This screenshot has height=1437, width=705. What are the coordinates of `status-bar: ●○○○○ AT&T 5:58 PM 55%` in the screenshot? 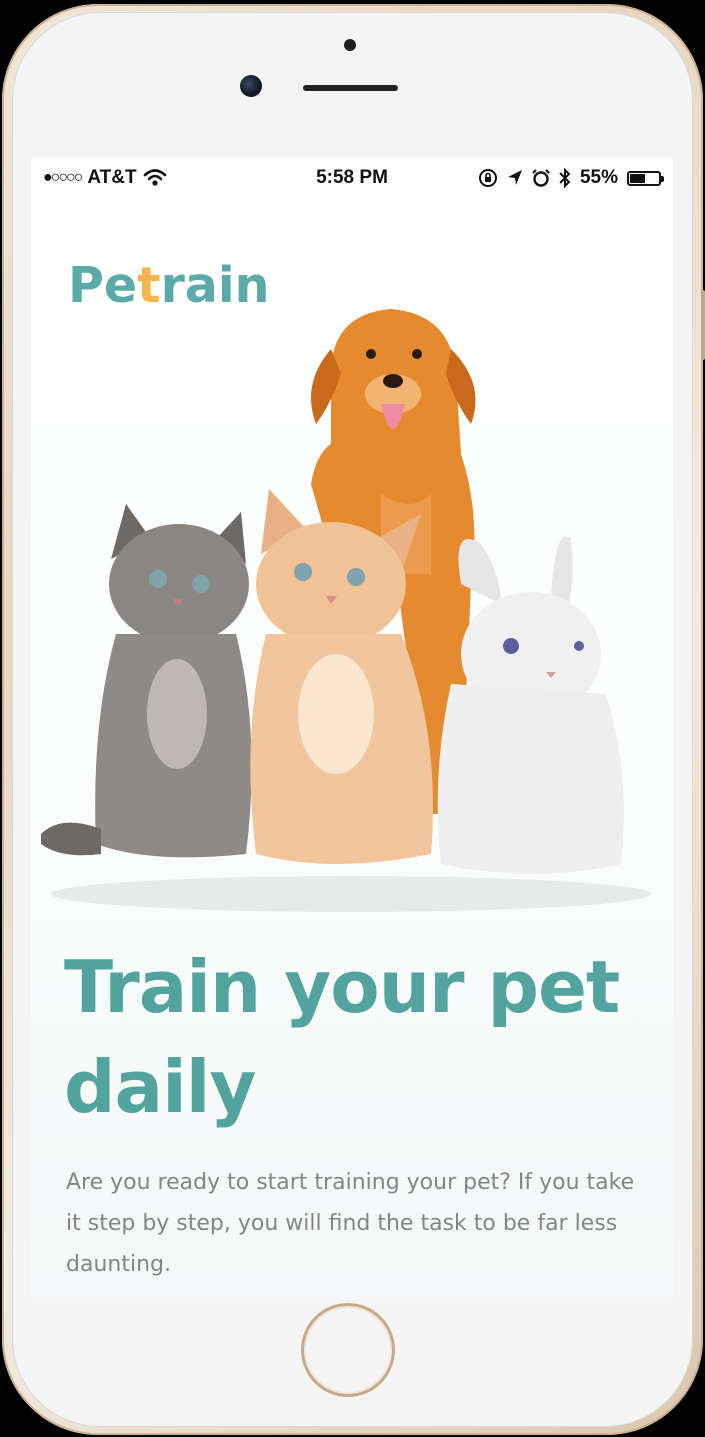 It's located at (352, 179).